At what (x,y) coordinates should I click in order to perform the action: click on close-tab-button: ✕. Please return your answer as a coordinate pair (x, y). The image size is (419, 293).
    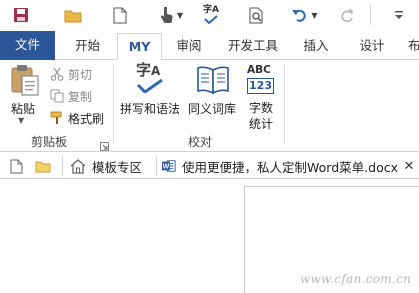
    Looking at the image, I should click on (409, 166).